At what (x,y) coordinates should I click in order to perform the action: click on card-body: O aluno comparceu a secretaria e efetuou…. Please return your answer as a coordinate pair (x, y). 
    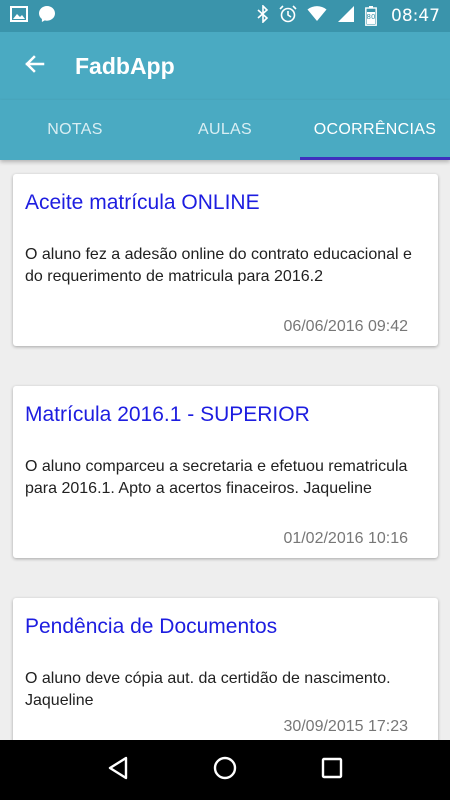
    Looking at the image, I should click on (216, 477).